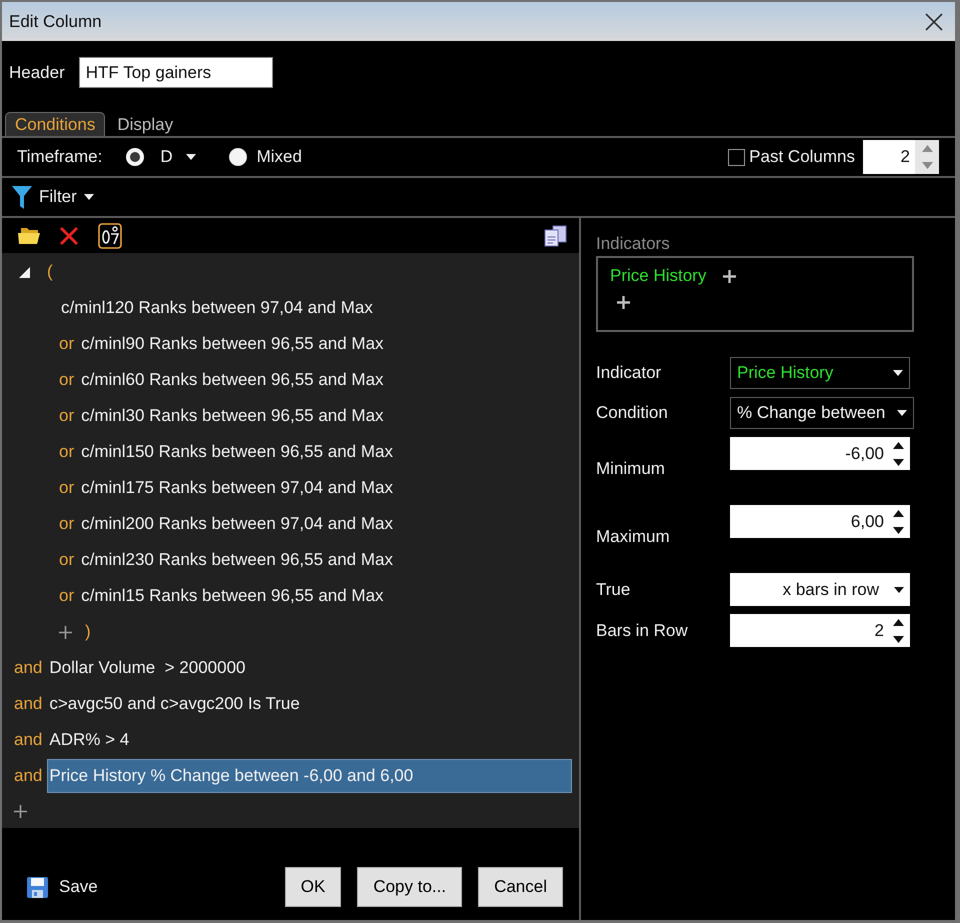 Image resolution: width=960 pixels, height=923 pixels. What do you see at coordinates (658, 276) in the screenshot?
I see `indicator-item: Price History` at bounding box center [658, 276].